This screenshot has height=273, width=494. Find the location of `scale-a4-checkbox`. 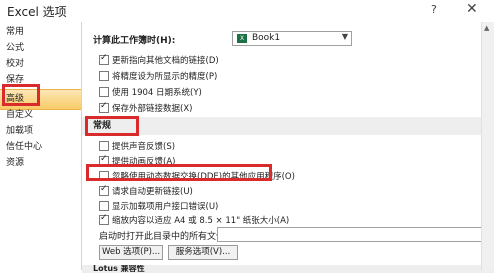

scale-a4-checkbox is located at coordinates (104, 219).